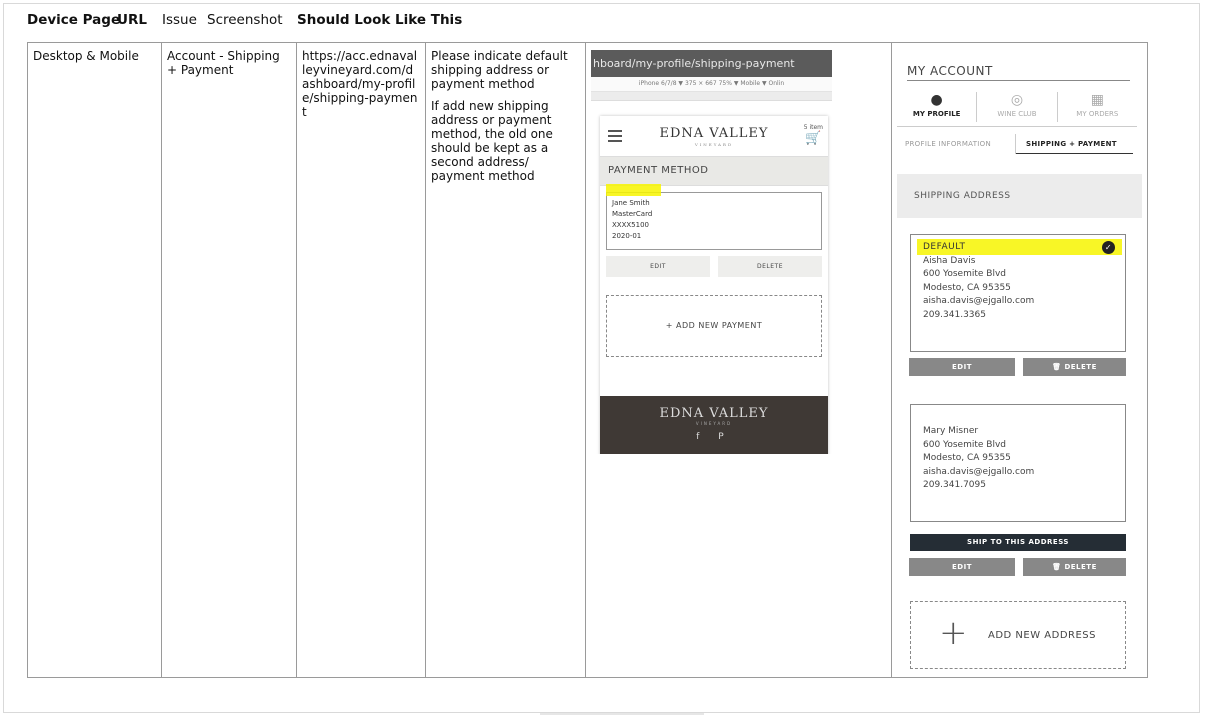 The width and height of the screenshot is (1205, 719). I want to click on footer-brand: EDNA VALLEY, so click(714, 413).